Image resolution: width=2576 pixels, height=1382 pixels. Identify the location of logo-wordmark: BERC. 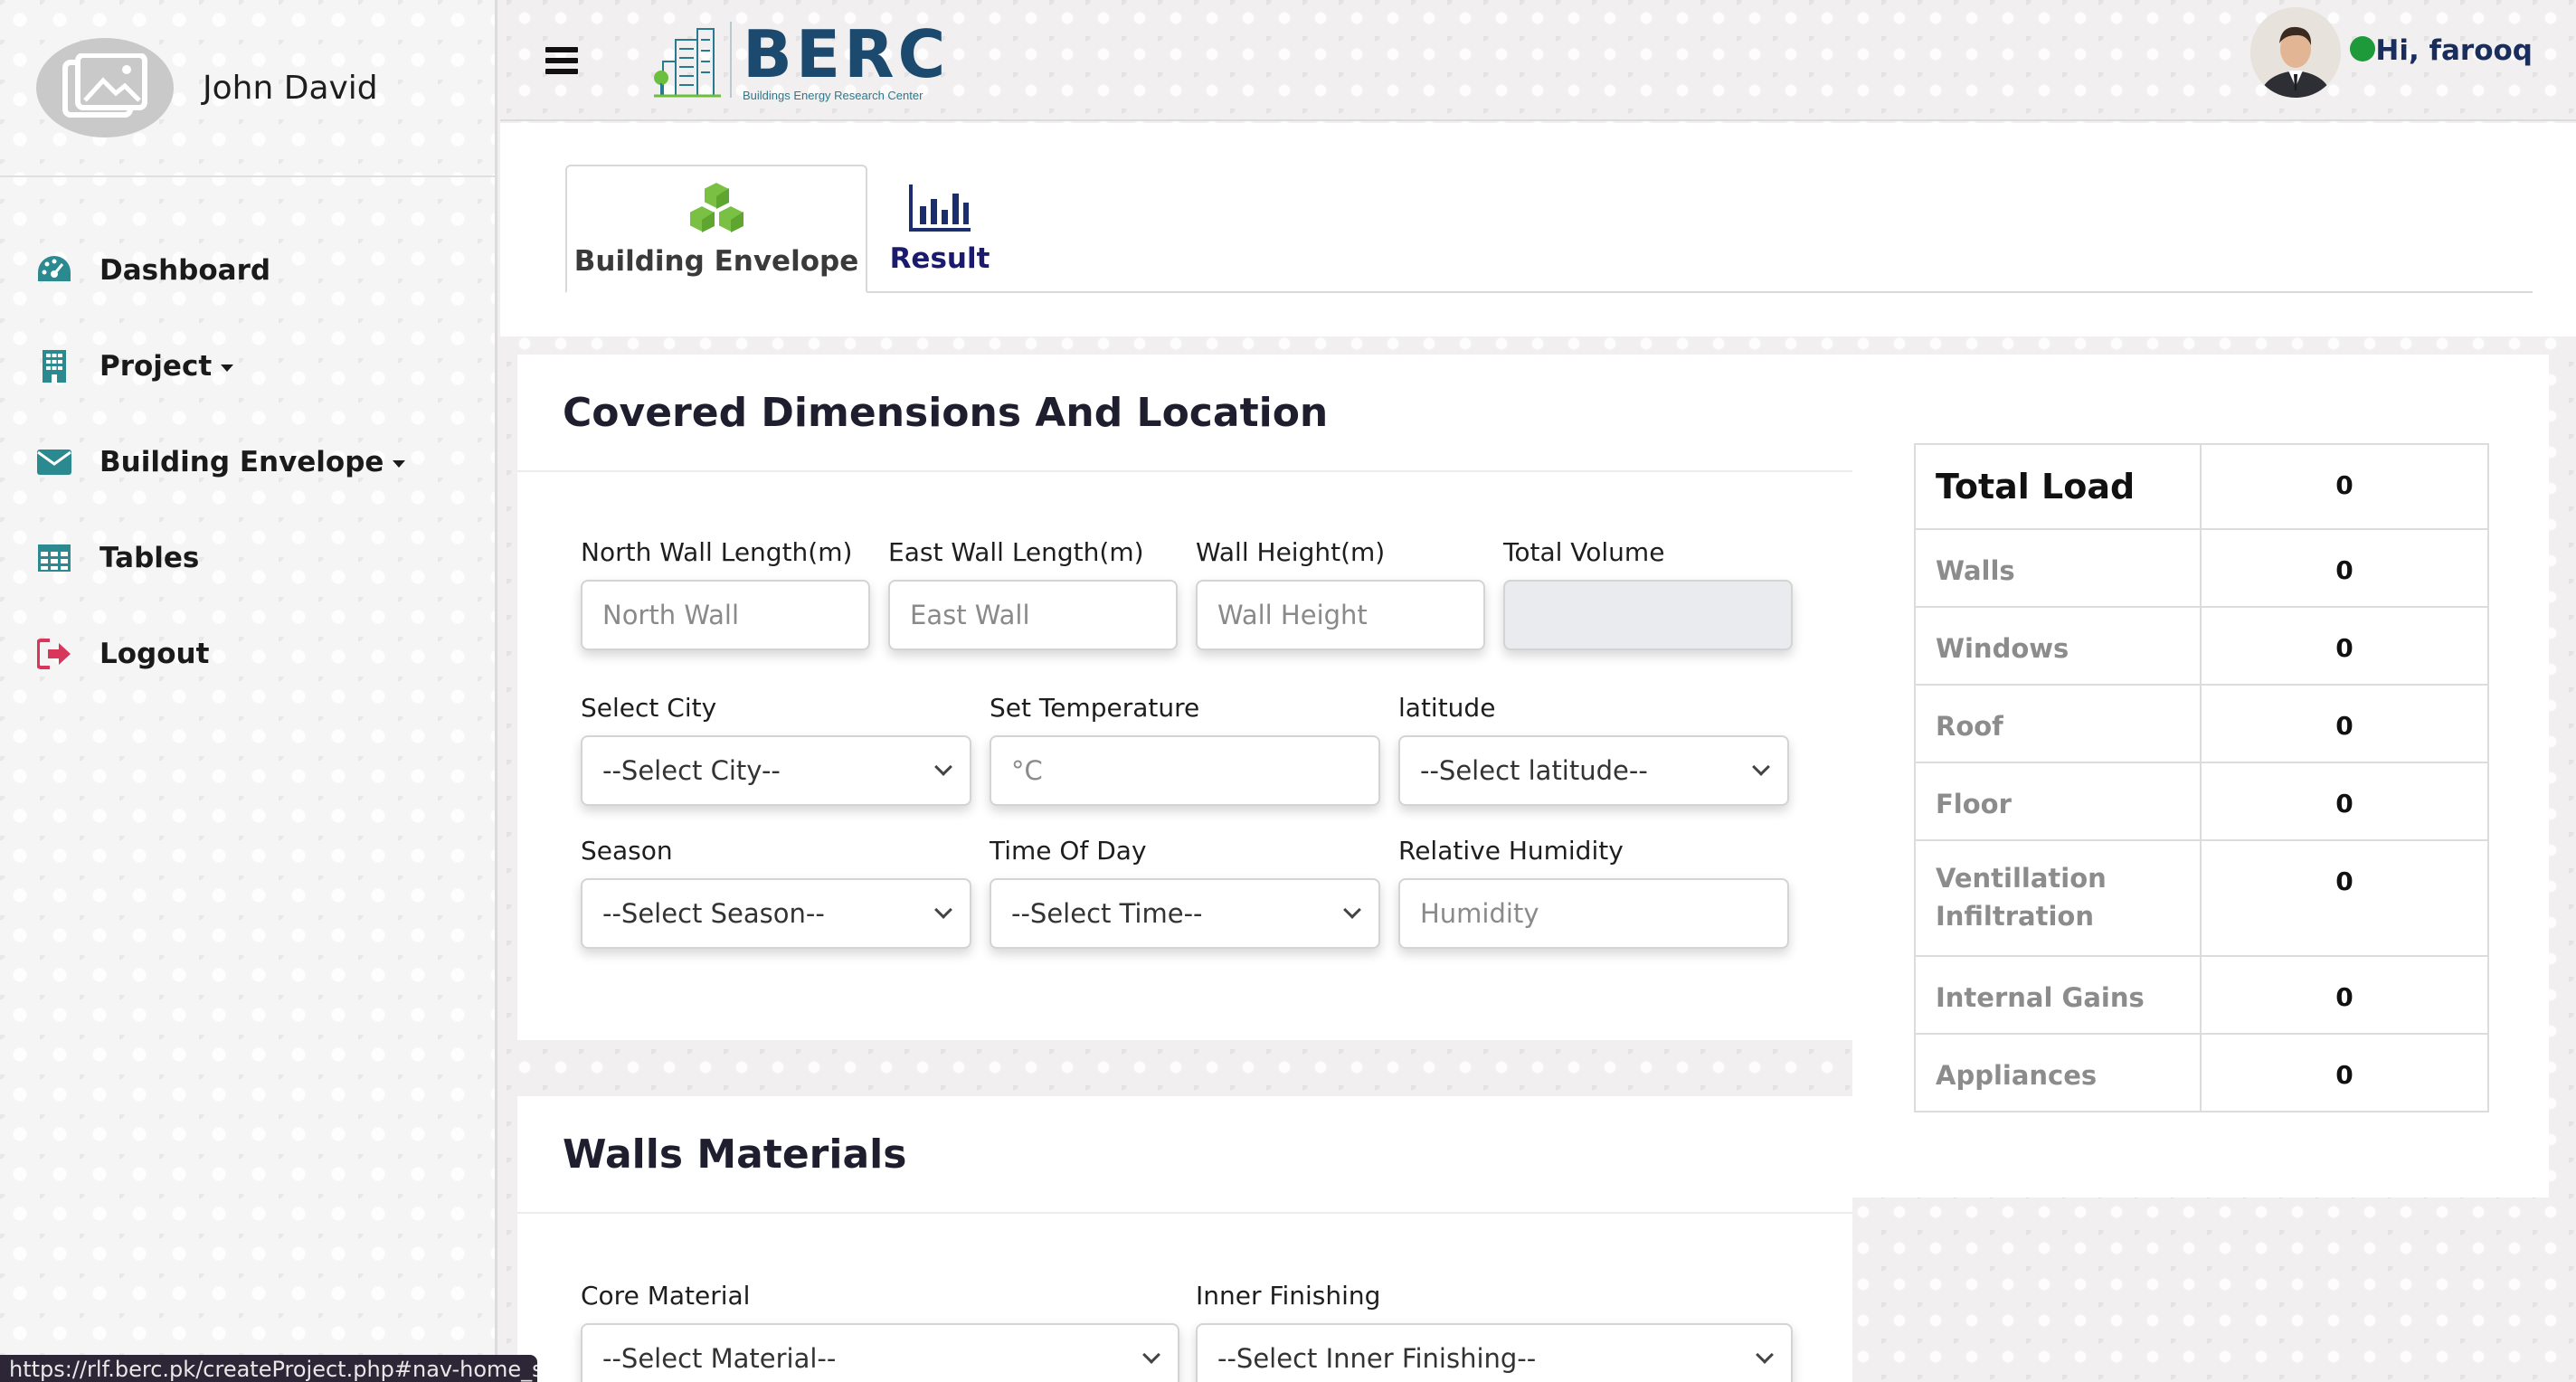
(847, 54).